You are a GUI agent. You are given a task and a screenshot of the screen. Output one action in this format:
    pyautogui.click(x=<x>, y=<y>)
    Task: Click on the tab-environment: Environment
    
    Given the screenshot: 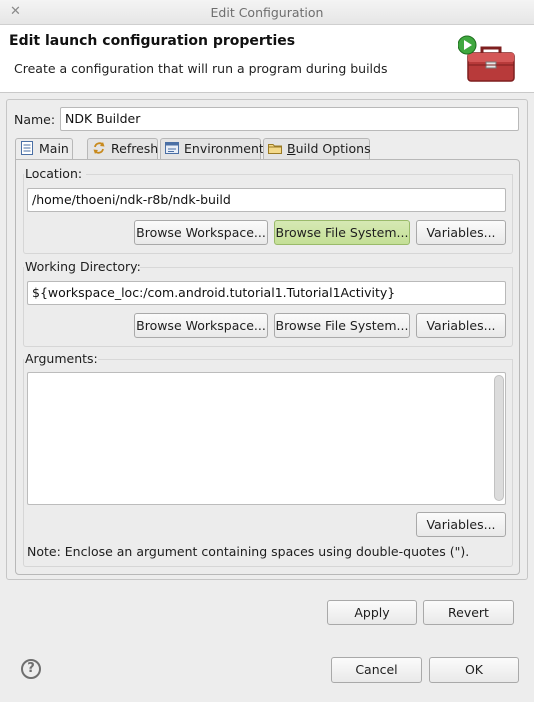 What is the action you would take?
    pyautogui.click(x=212, y=148)
    